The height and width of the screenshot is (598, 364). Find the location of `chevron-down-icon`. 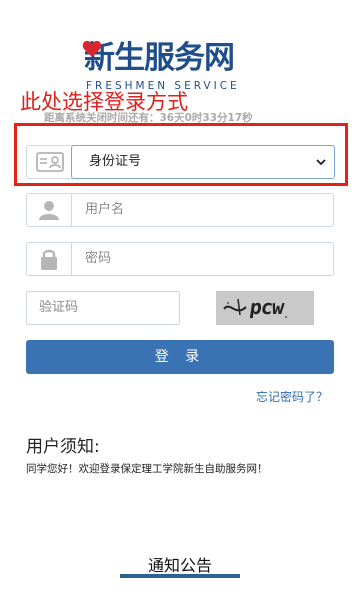

chevron-down-icon is located at coordinates (321, 162).